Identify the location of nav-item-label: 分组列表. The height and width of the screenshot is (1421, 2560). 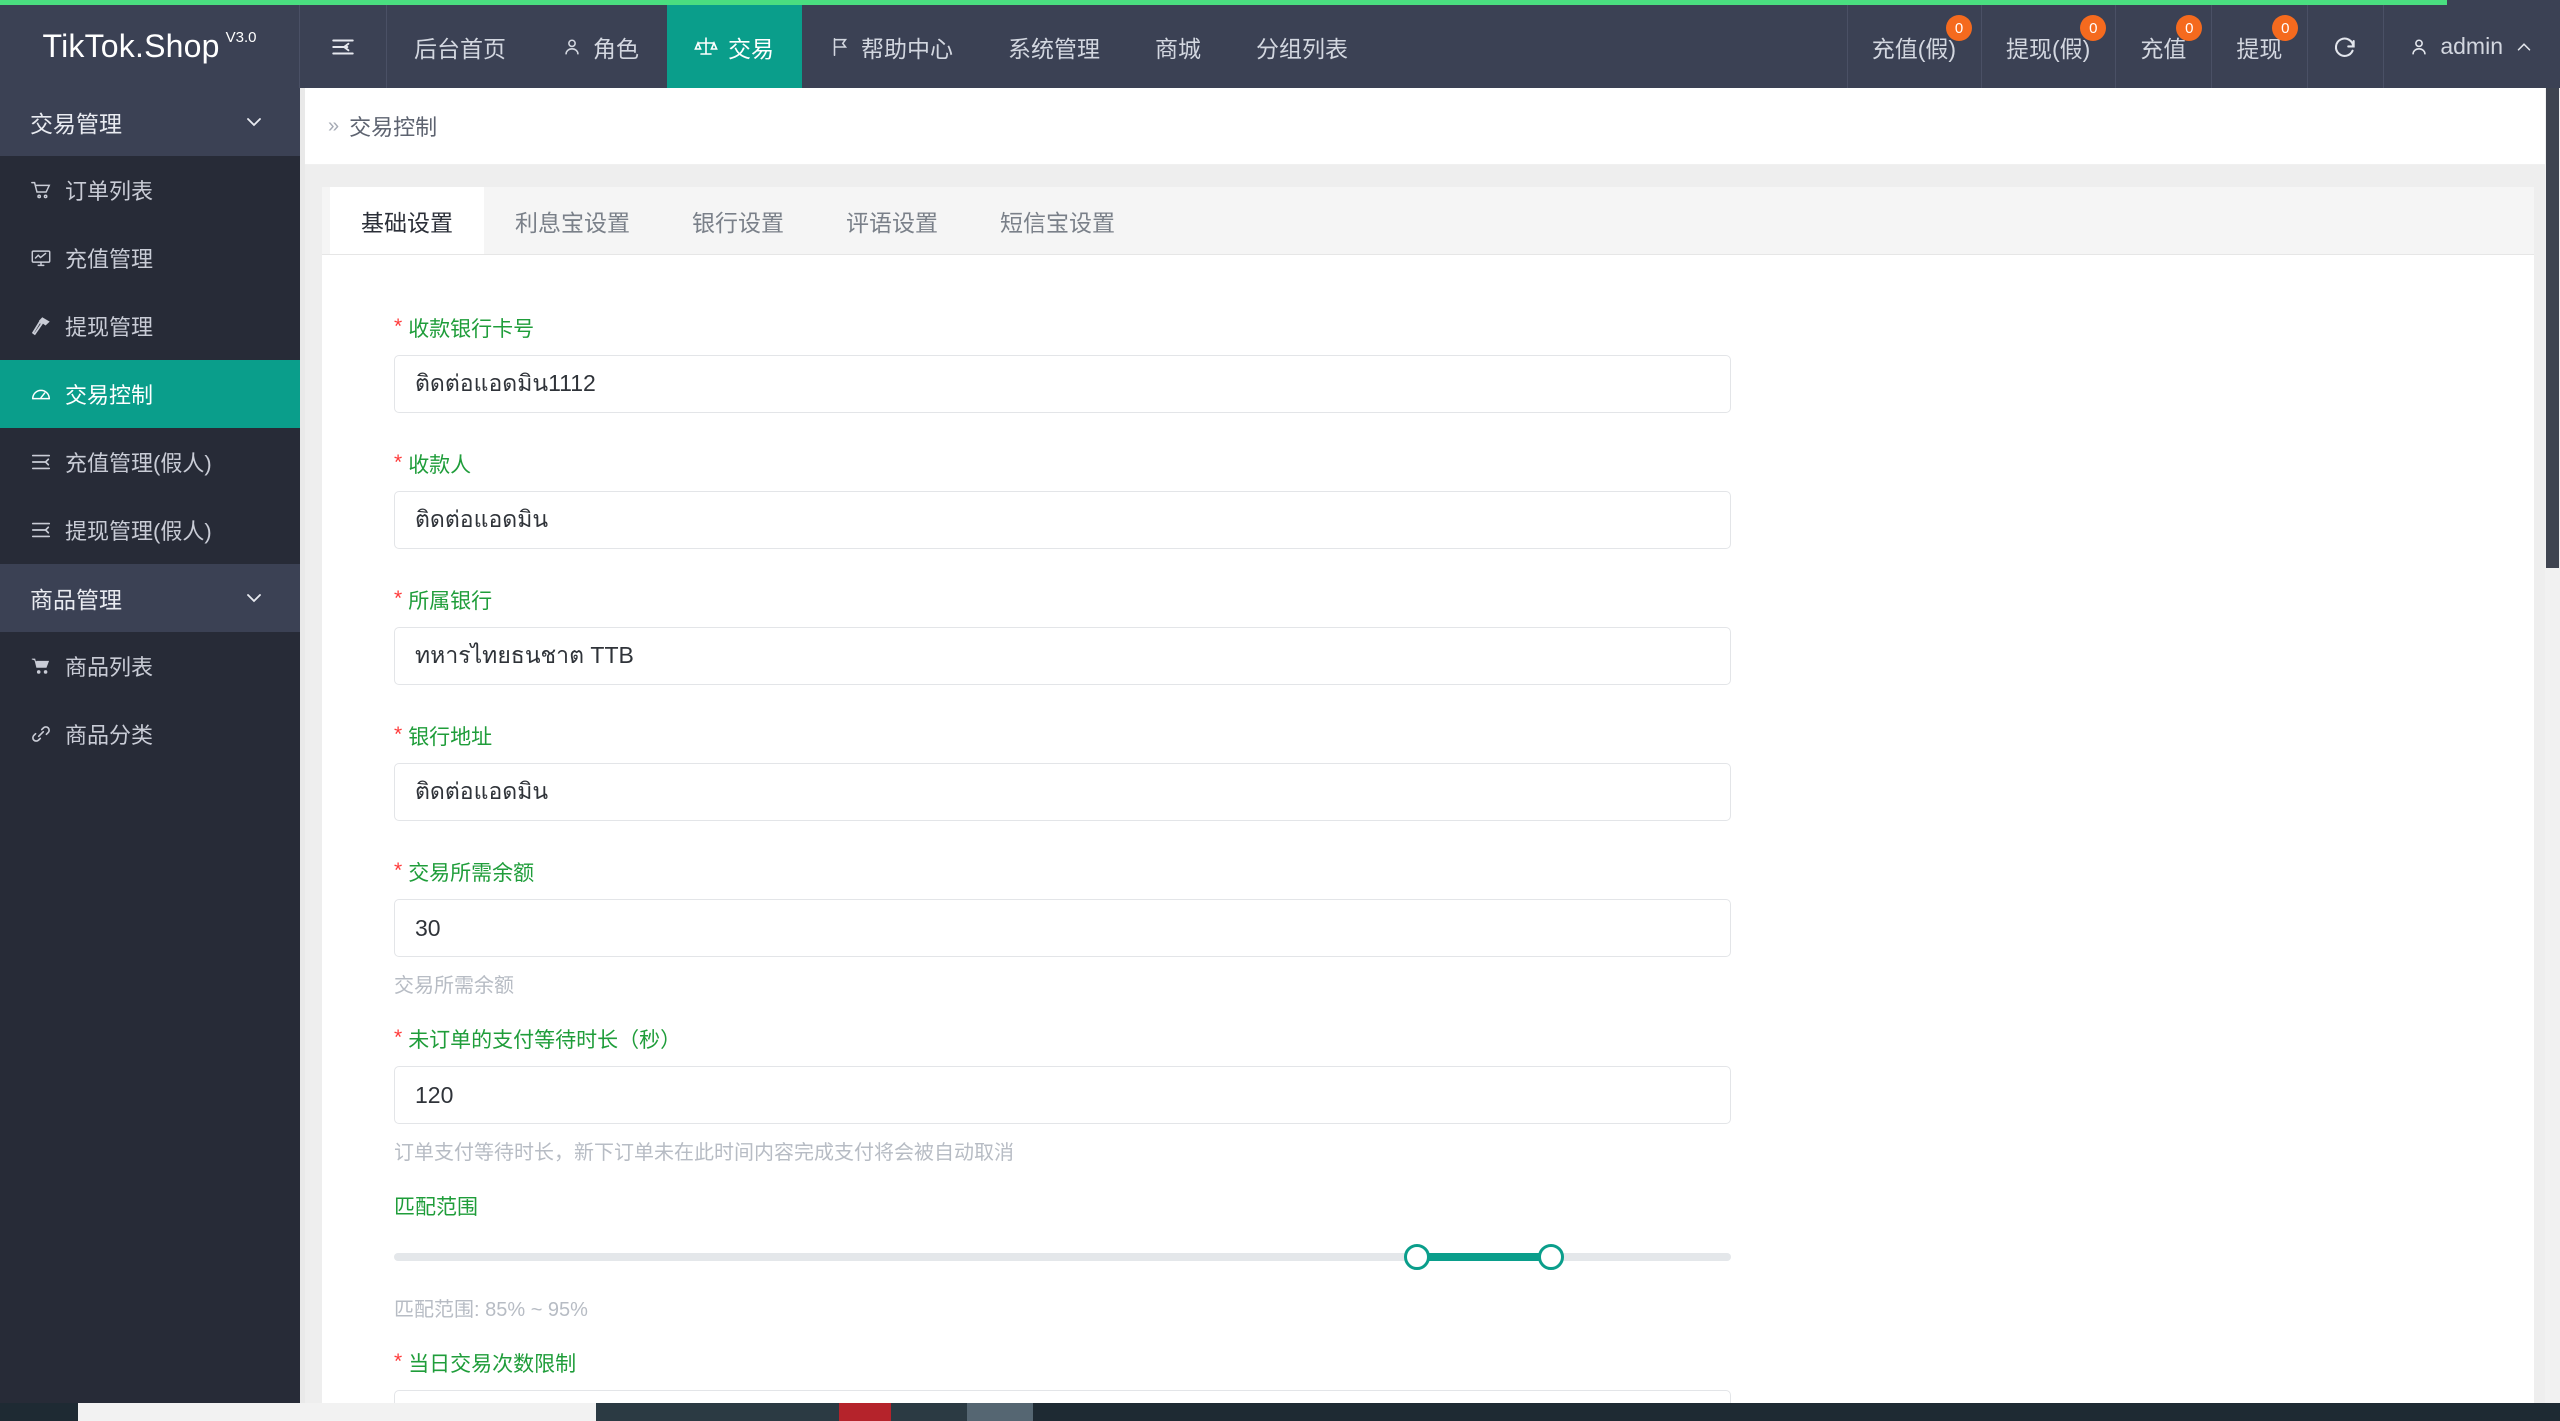
(1302, 48).